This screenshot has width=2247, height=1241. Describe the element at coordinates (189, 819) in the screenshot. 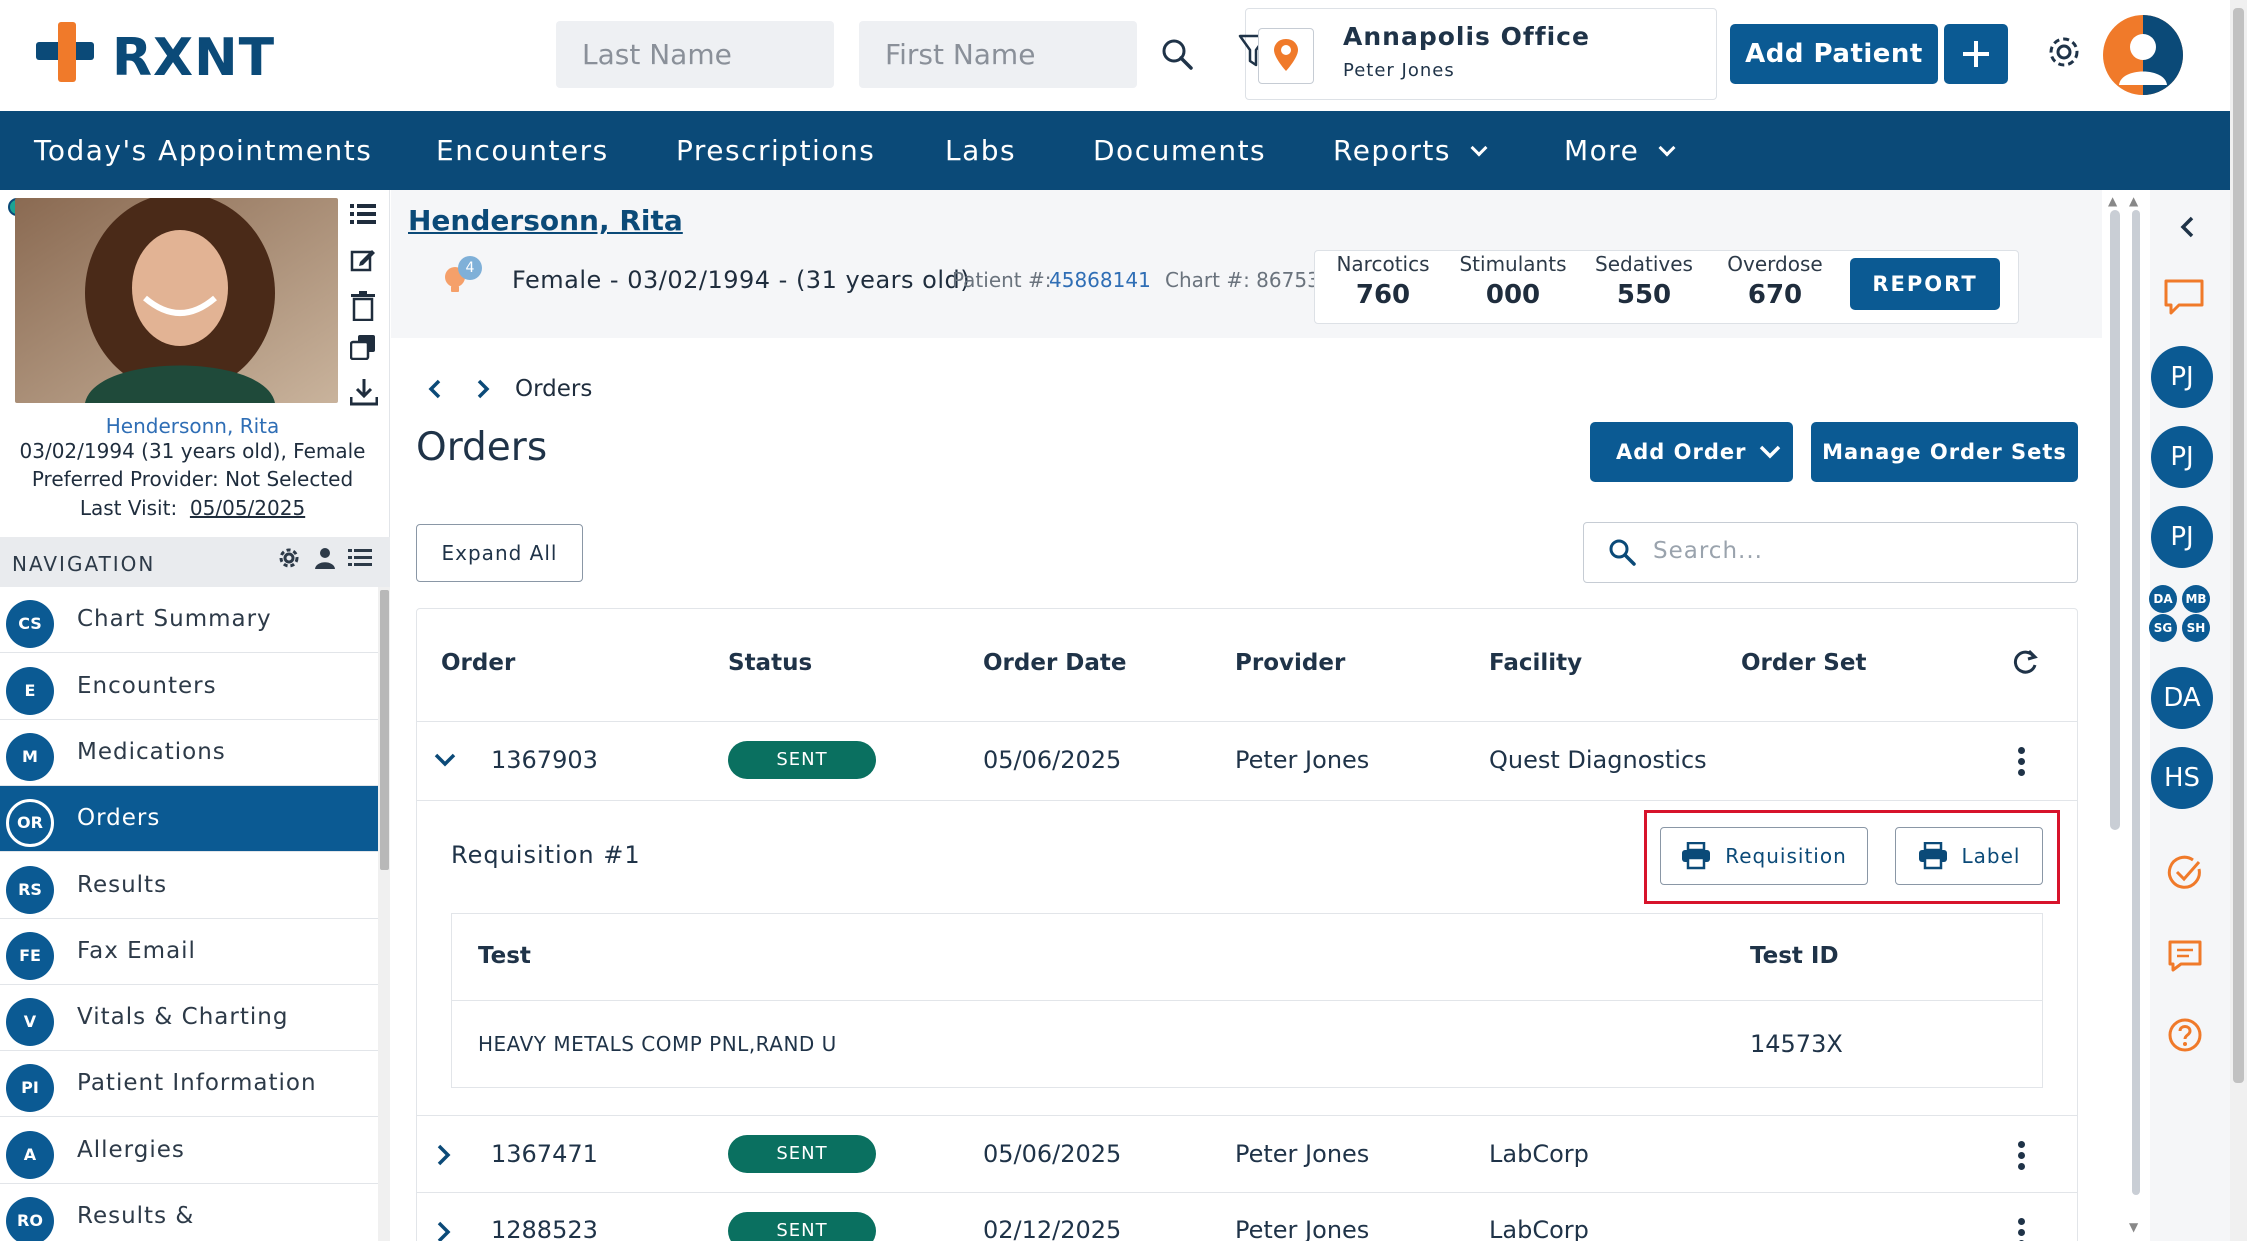

I see `sidebar-item-orders: OR Orders` at that location.